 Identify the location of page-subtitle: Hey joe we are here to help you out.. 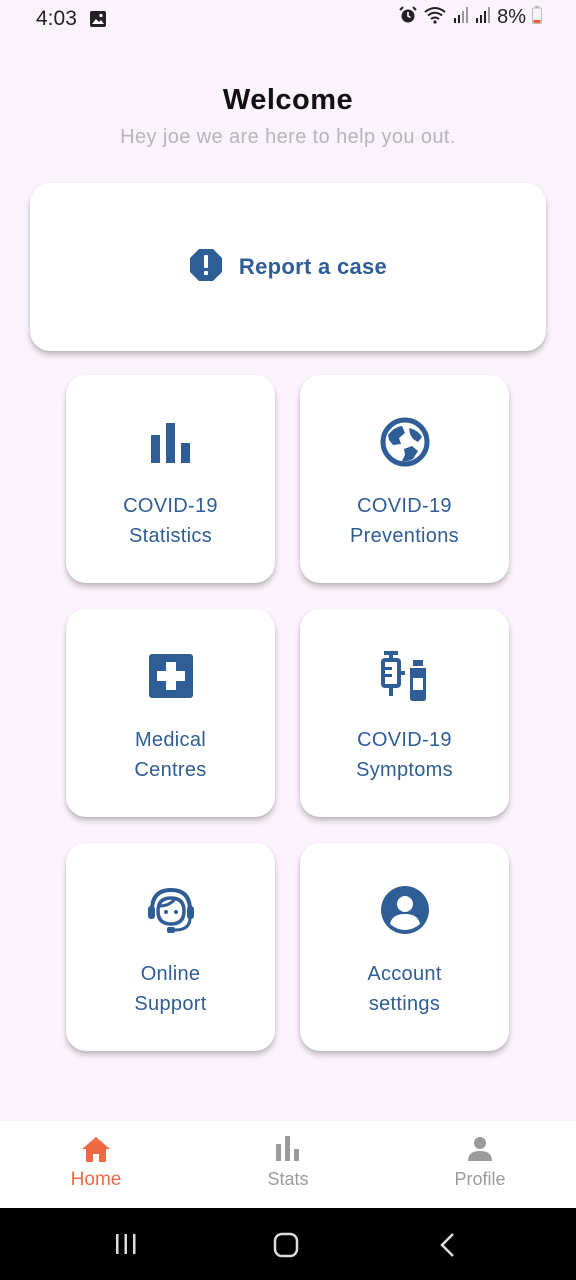
(288, 137).